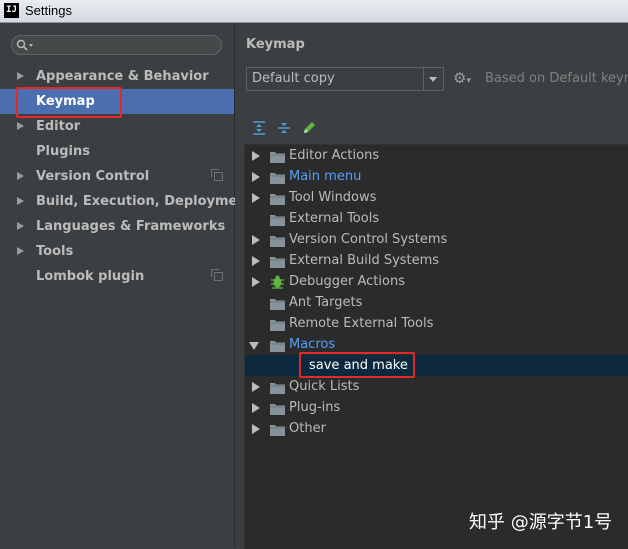 The width and height of the screenshot is (628, 549). I want to click on collapse-arrow-icon, so click(254, 346).